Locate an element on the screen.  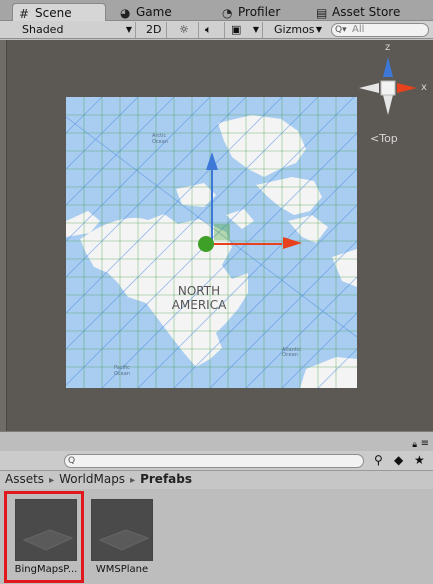
gizmo-x-label: x is located at coordinates (424, 87).